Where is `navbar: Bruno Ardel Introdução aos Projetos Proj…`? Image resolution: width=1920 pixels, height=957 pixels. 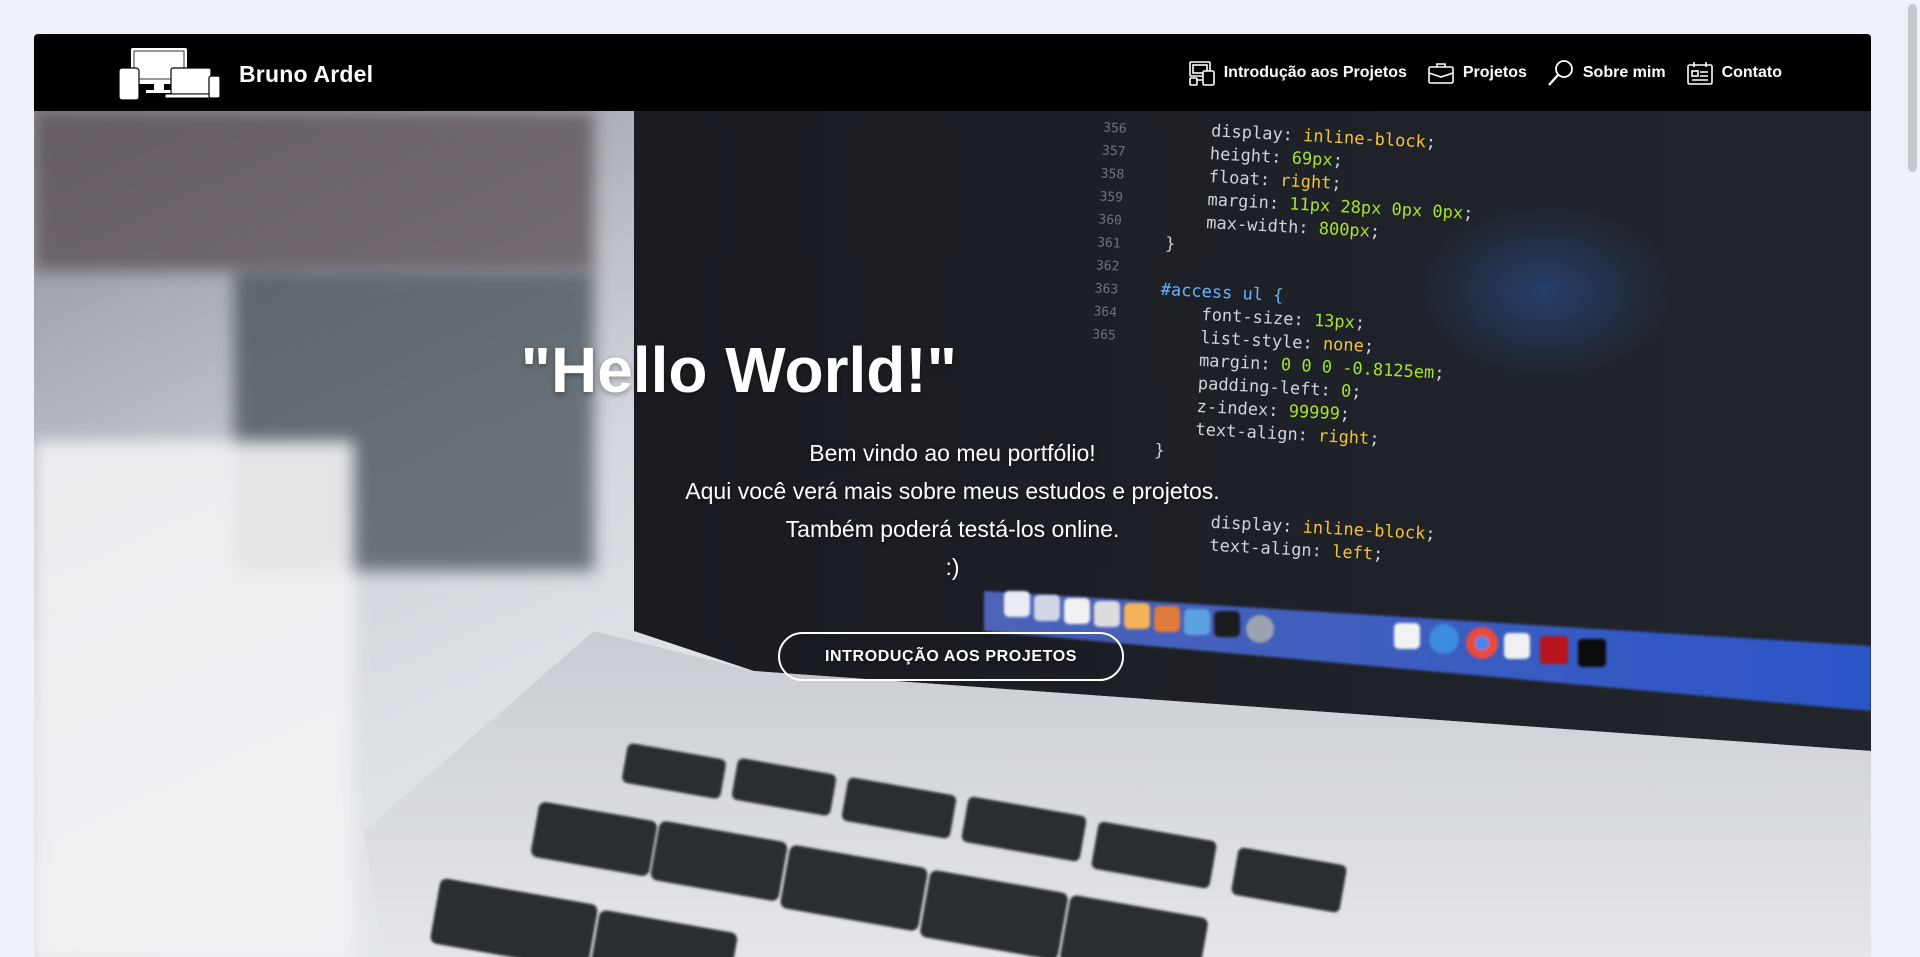
navbar: Bruno Ardel Introdução aos Projetos Proj… is located at coordinates (952, 72).